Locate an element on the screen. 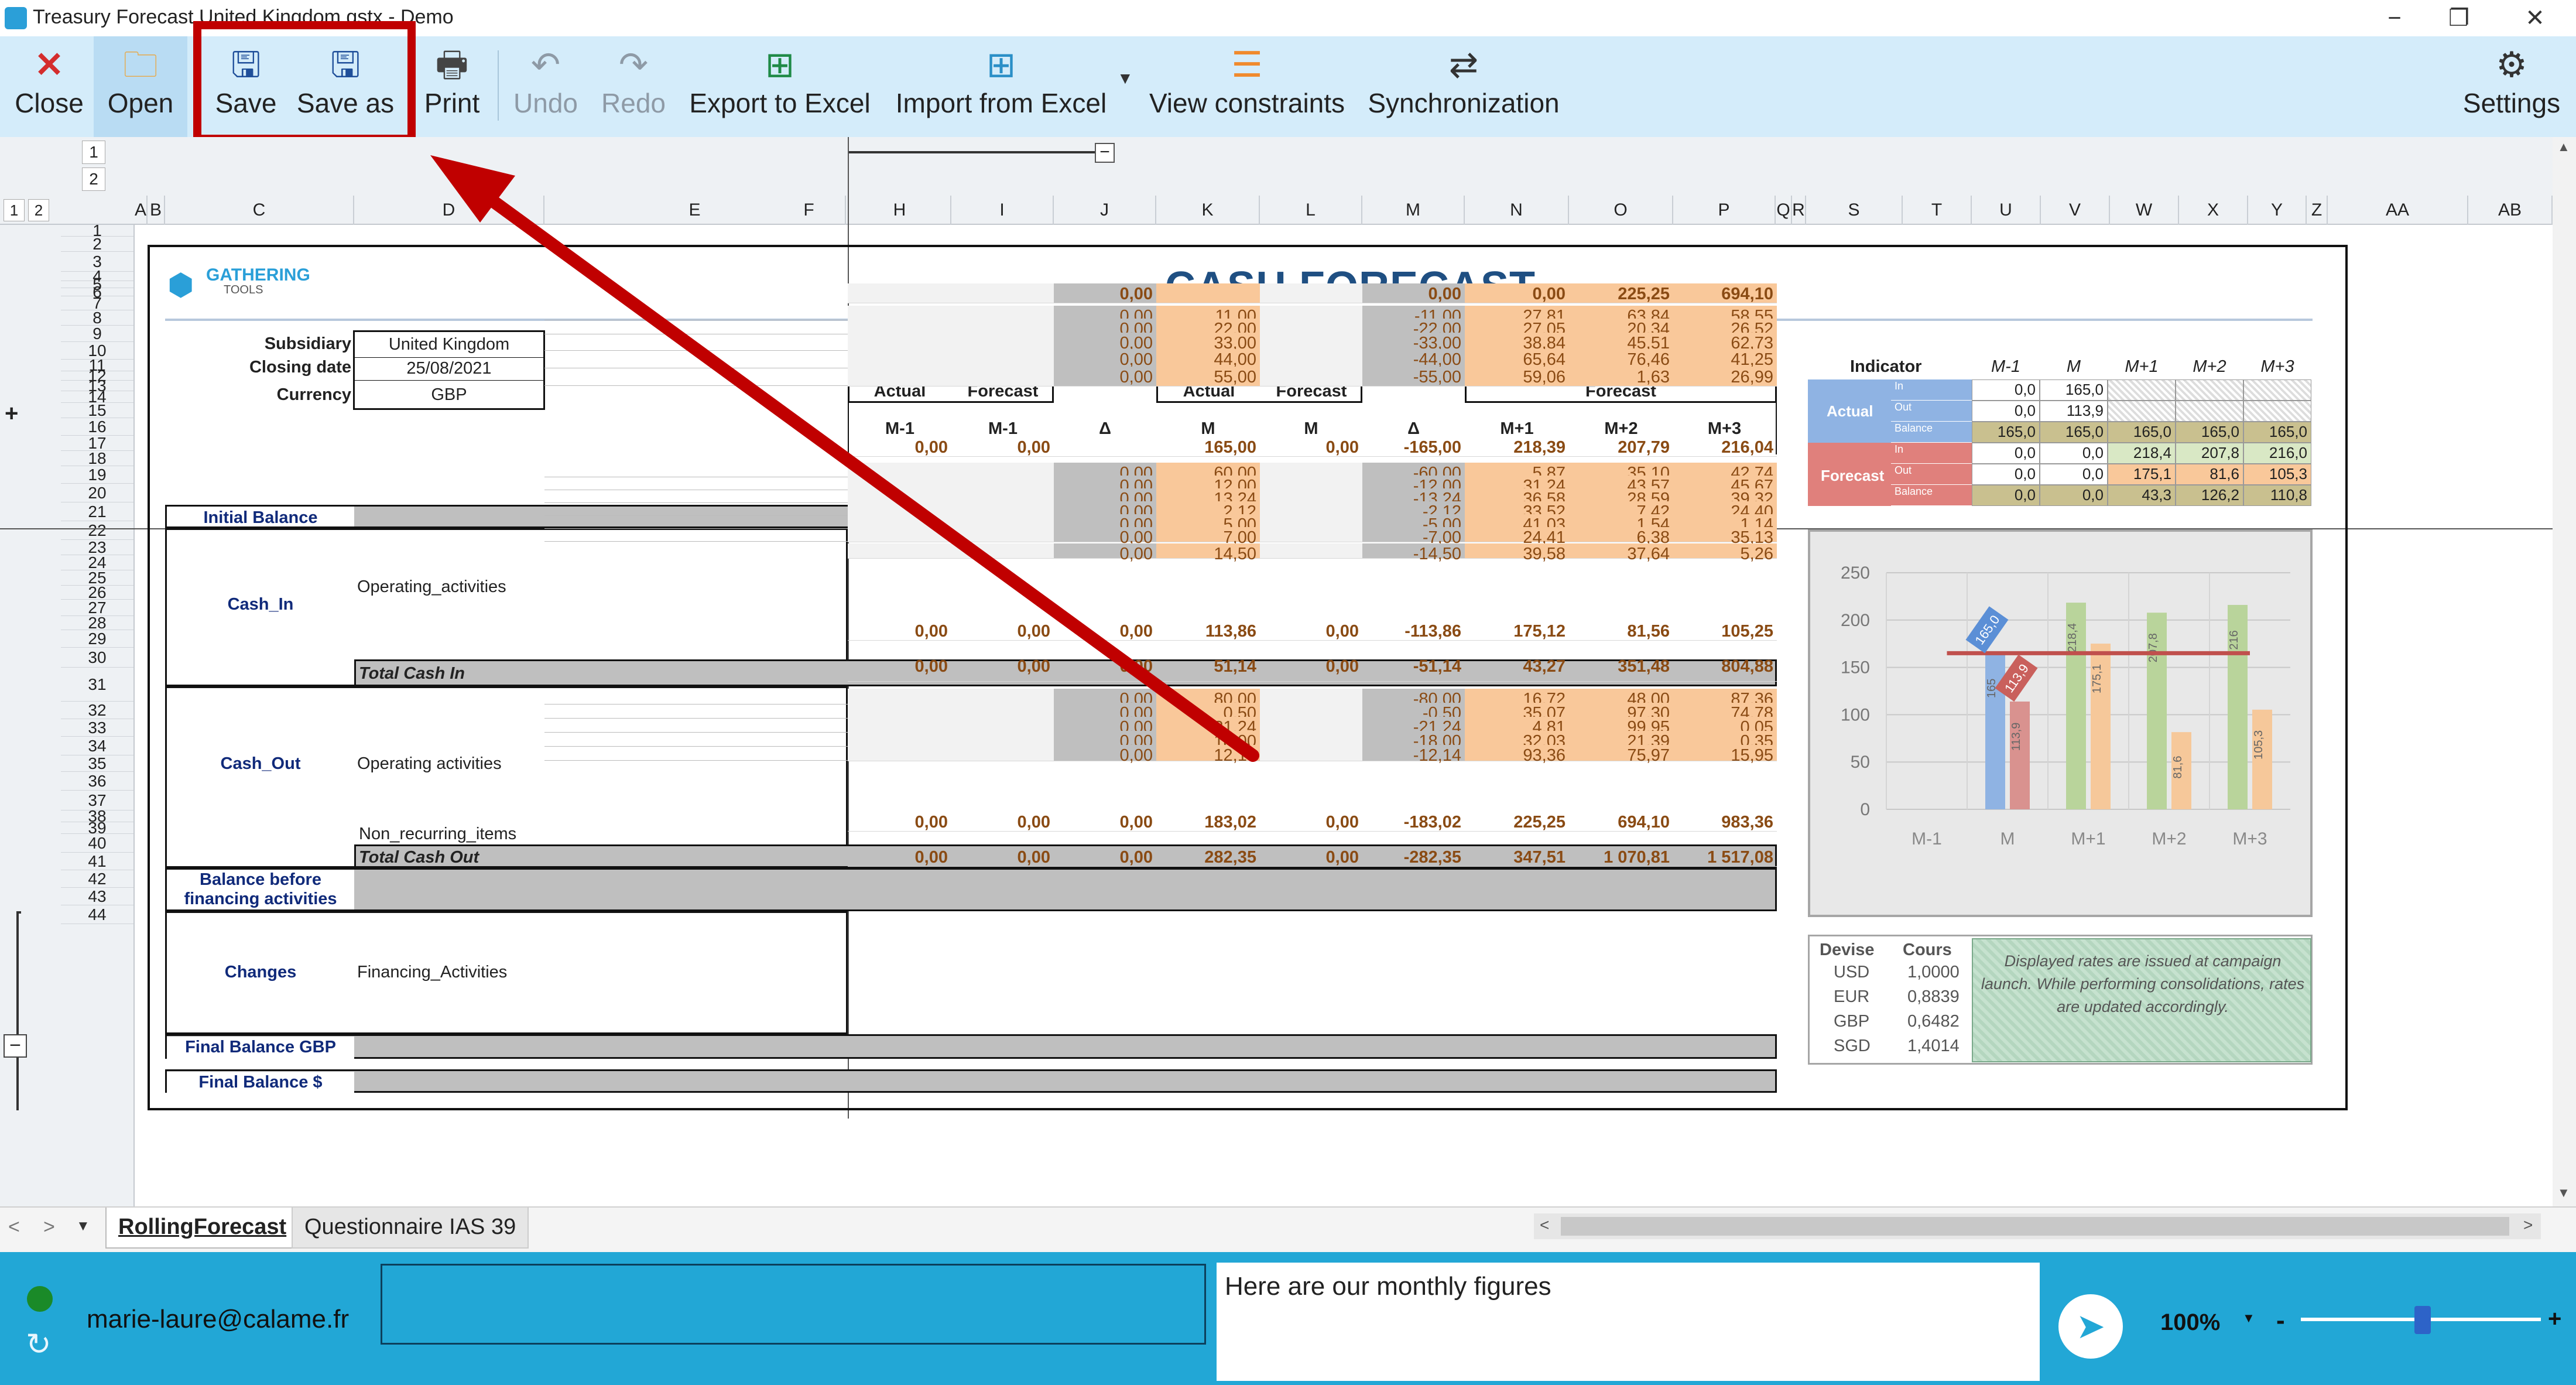 This screenshot has width=2576, height=1385. column-group-collapse-button: − is located at coordinates (1105, 153).